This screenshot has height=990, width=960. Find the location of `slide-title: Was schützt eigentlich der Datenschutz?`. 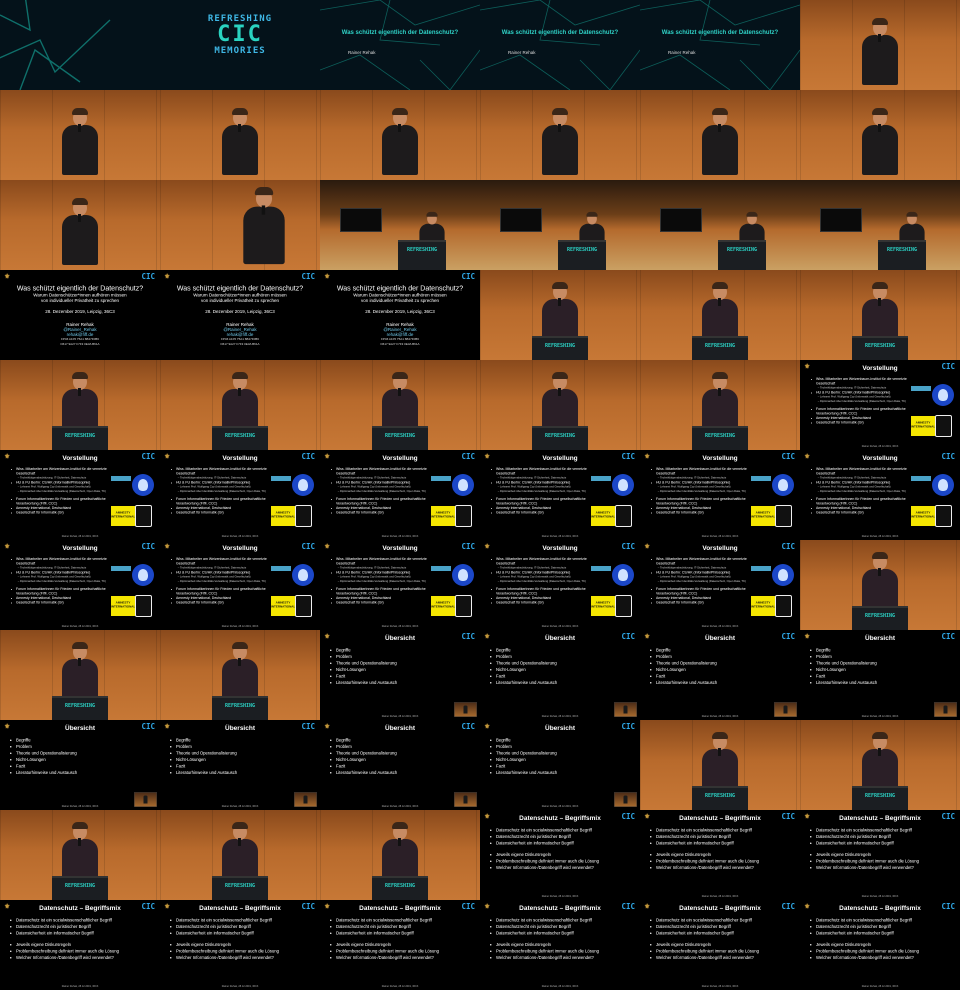

slide-title: Was schützt eigentlich der Datenschutz? is located at coordinates (400, 288).